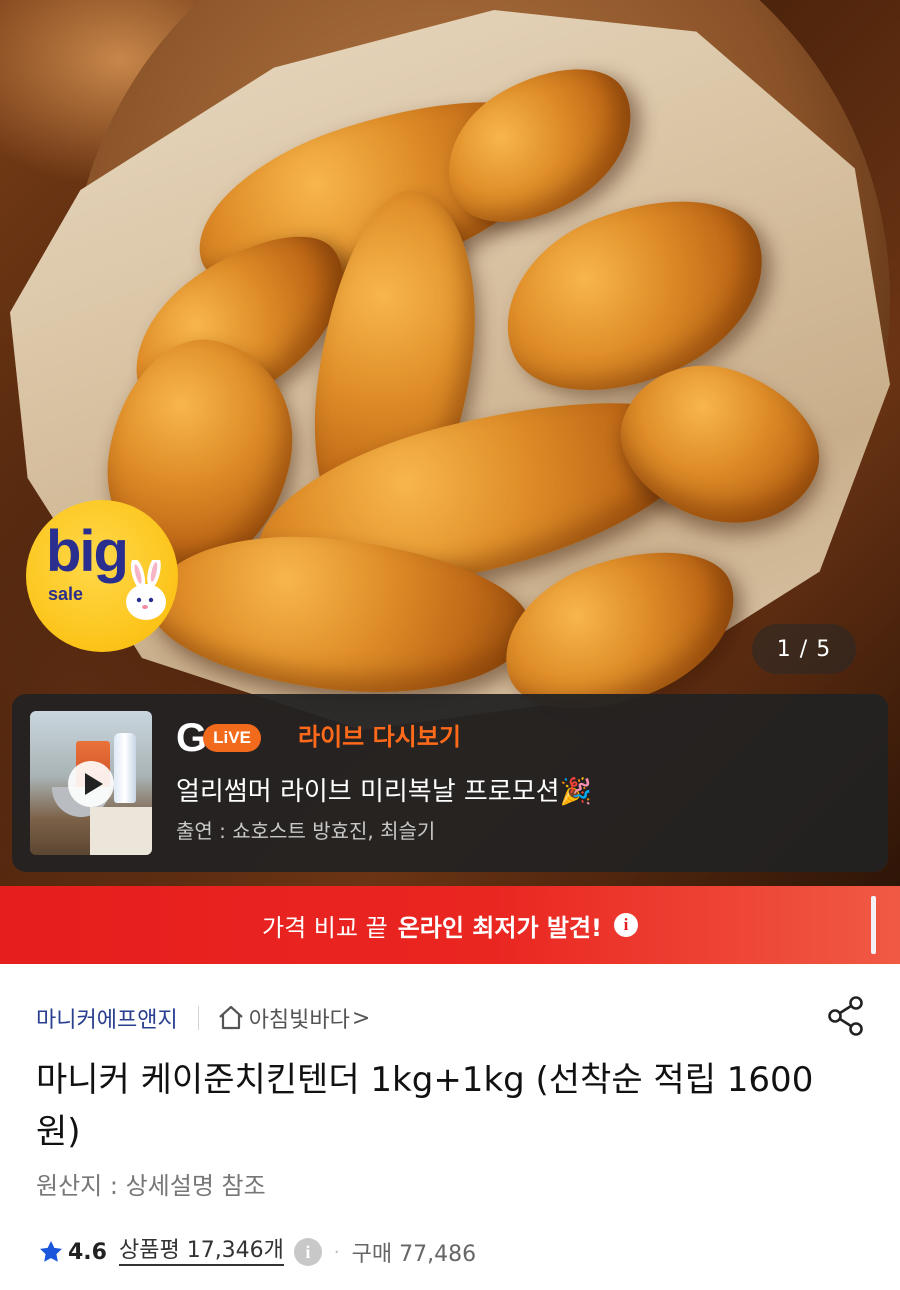 This screenshot has height=1290, width=900. I want to click on share-icon, so click(846, 1016).